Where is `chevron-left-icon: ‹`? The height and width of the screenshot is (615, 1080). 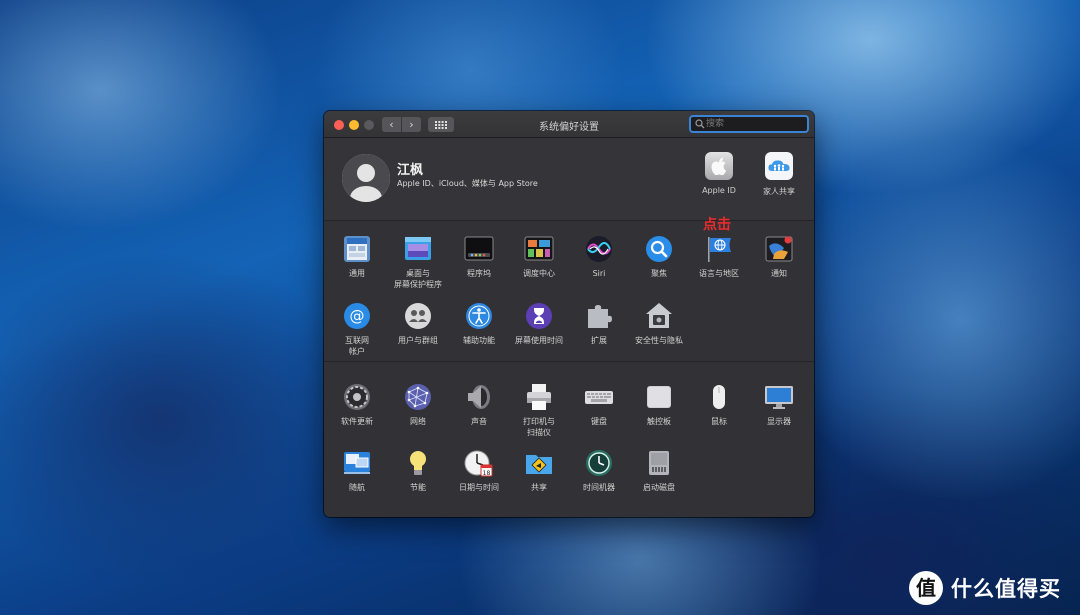 chevron-left-icon: ‹ is located at coordinates (391, 124).